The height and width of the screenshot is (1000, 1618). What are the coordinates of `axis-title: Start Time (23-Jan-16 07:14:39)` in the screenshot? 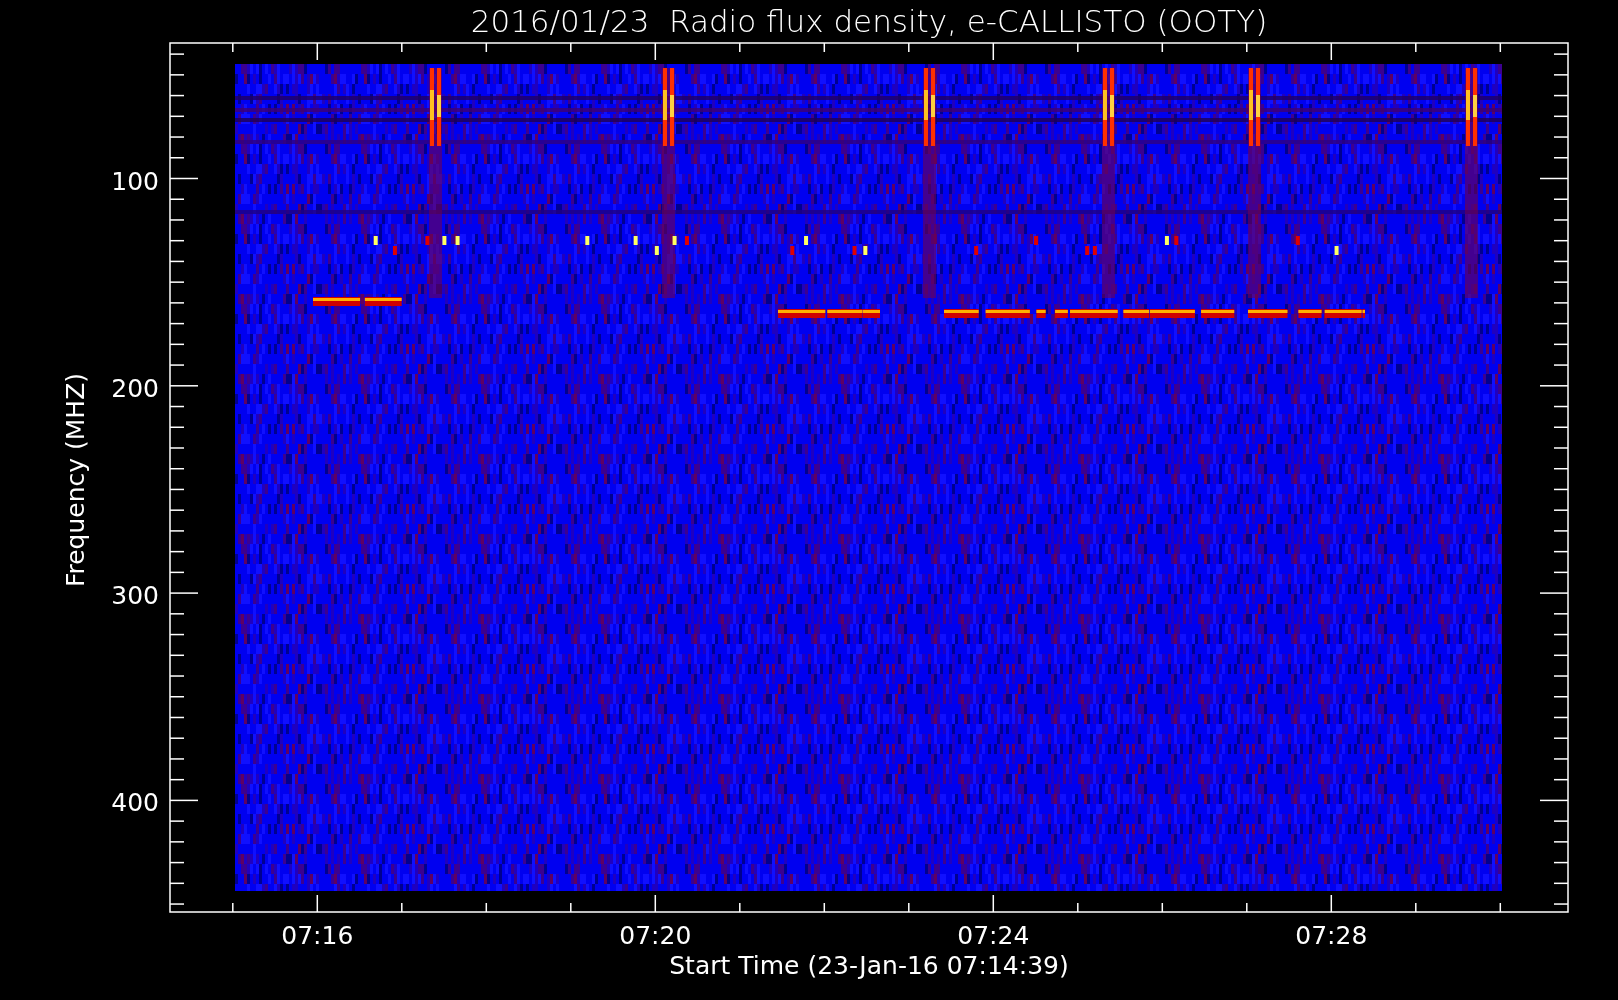 It's located at (869, 965).